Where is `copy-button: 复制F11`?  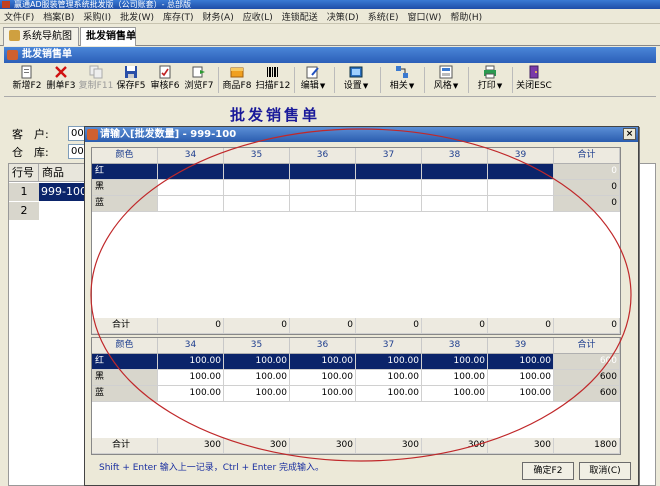
copy-button: 复制F11 is located at coordinates (96, 80).